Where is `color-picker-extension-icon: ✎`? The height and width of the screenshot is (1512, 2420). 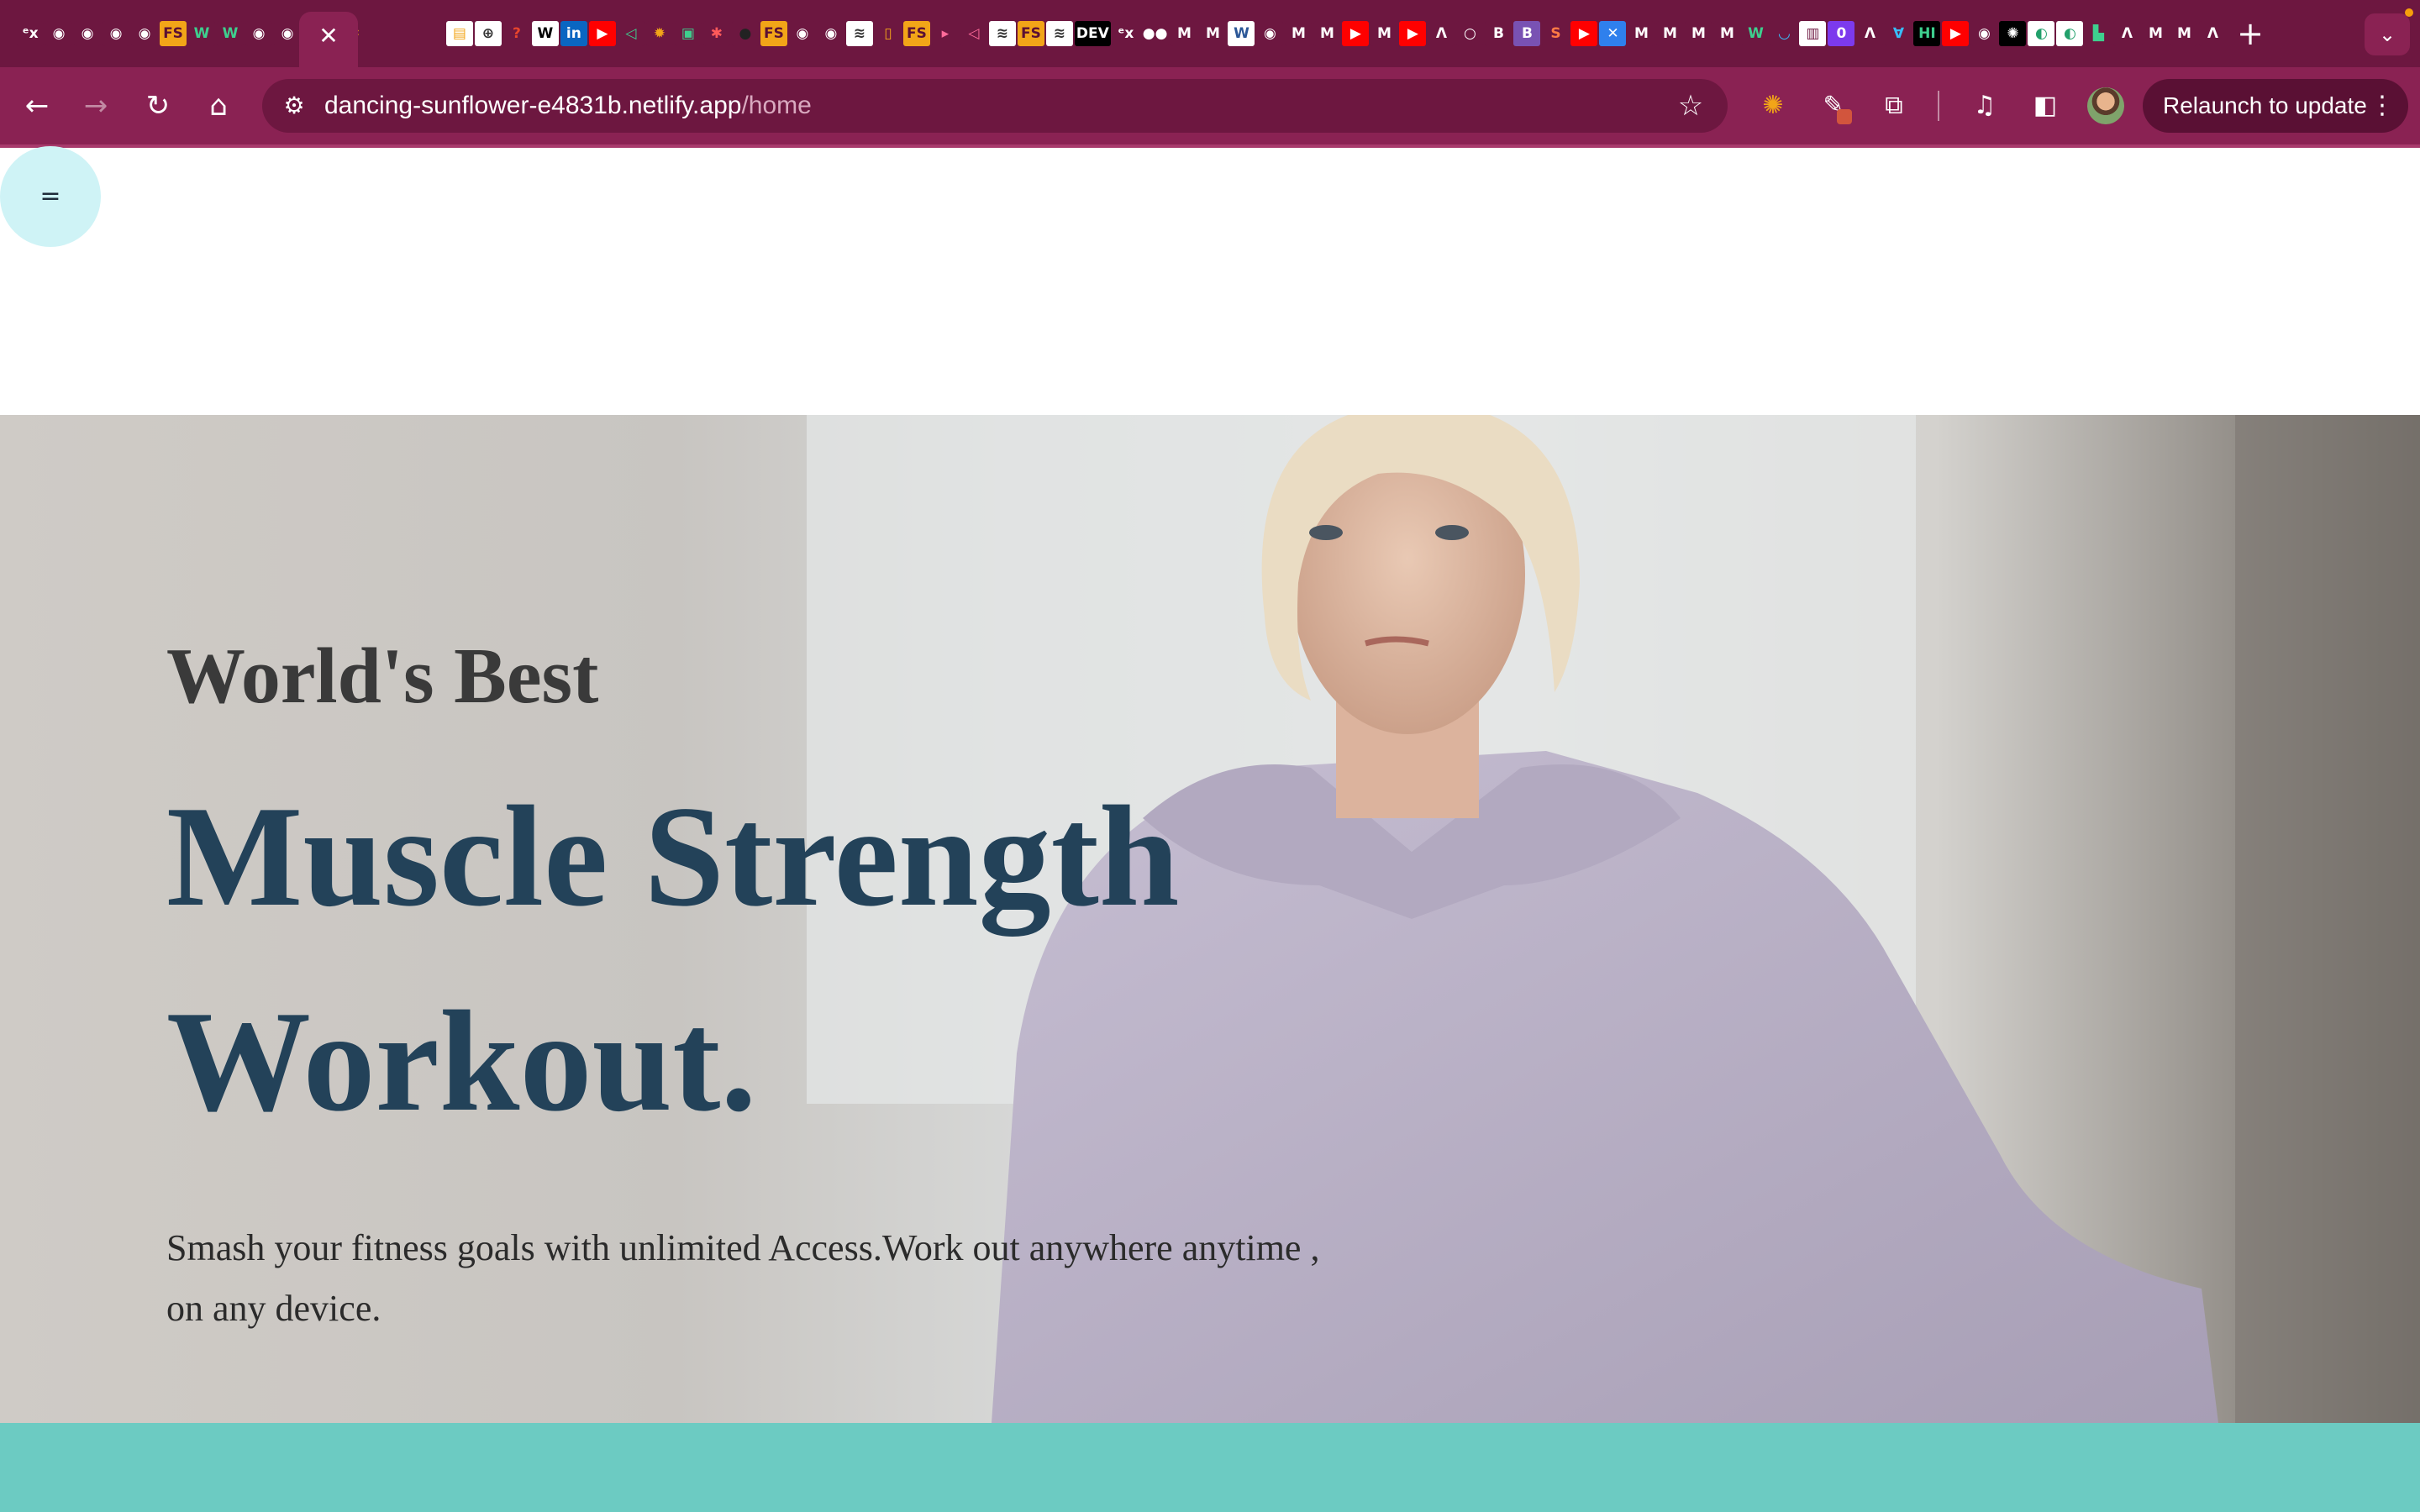 color-picker-extension-icon: ✎ is located at coordinates (1833, 106).